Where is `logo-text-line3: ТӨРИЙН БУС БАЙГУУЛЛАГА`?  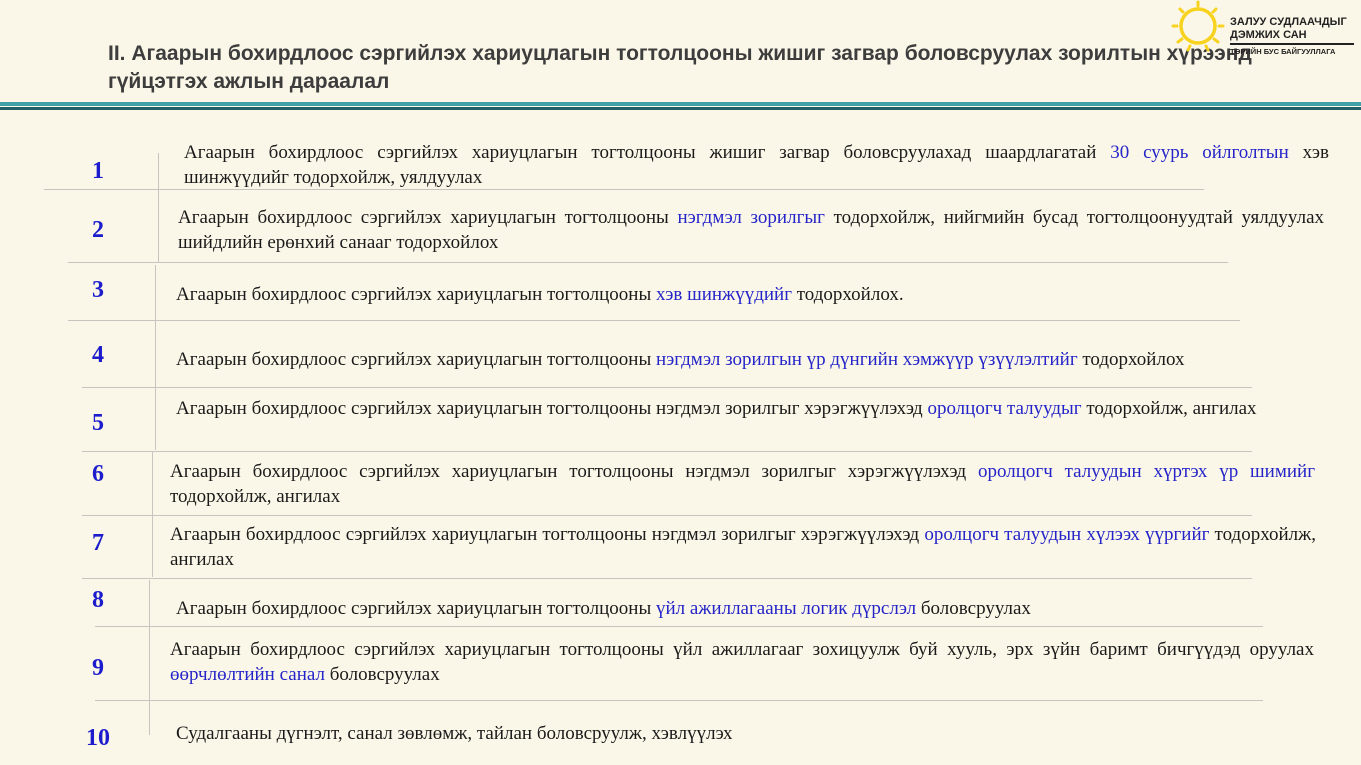 logo-text-line3: ТӨРИЙН БУС БАЙГУУЛЛАГА is located at coordinates (1283, 51).